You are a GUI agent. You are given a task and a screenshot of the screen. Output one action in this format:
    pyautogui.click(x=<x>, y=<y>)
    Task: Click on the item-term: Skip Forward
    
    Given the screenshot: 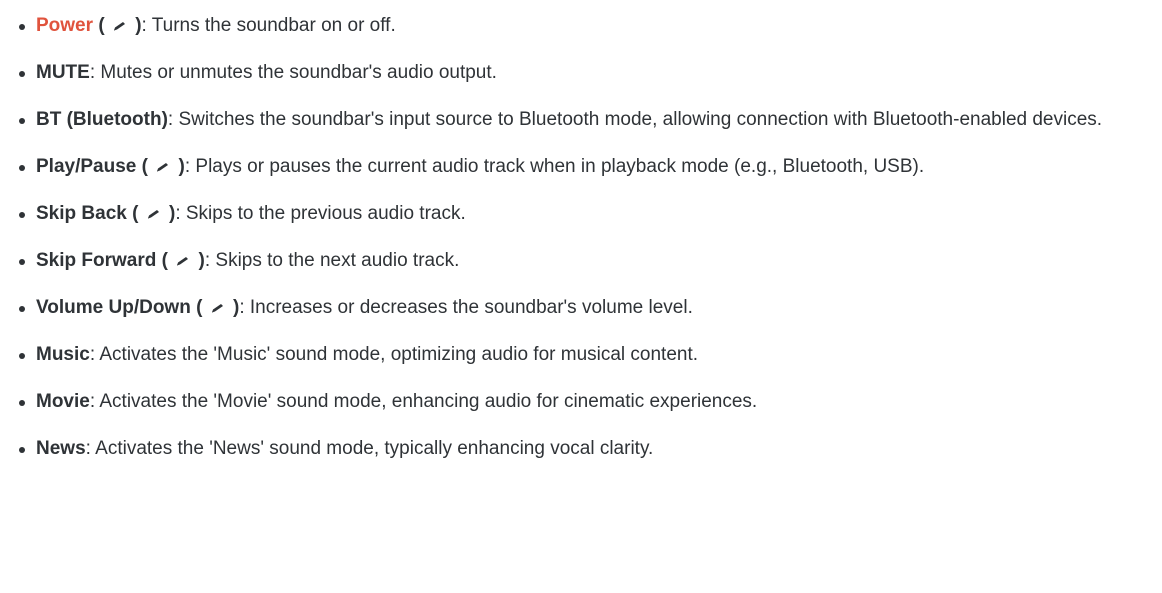 What is the action you would take?
    pyautogui.click(x=96, y=260)
    